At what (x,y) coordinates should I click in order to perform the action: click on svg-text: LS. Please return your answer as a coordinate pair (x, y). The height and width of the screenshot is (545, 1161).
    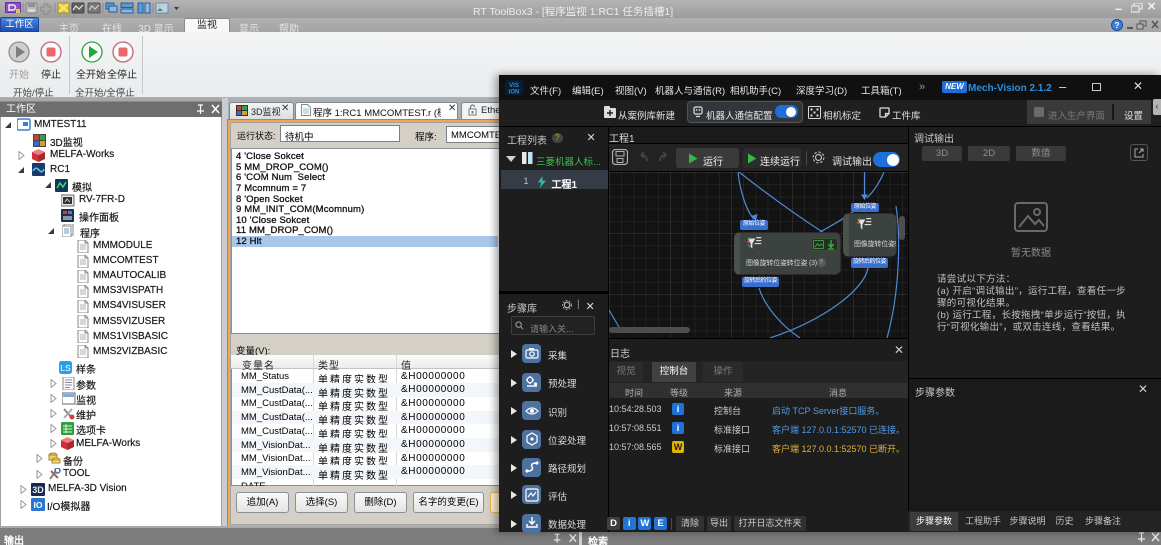
    Looking at the image, I should click on (65, 368).